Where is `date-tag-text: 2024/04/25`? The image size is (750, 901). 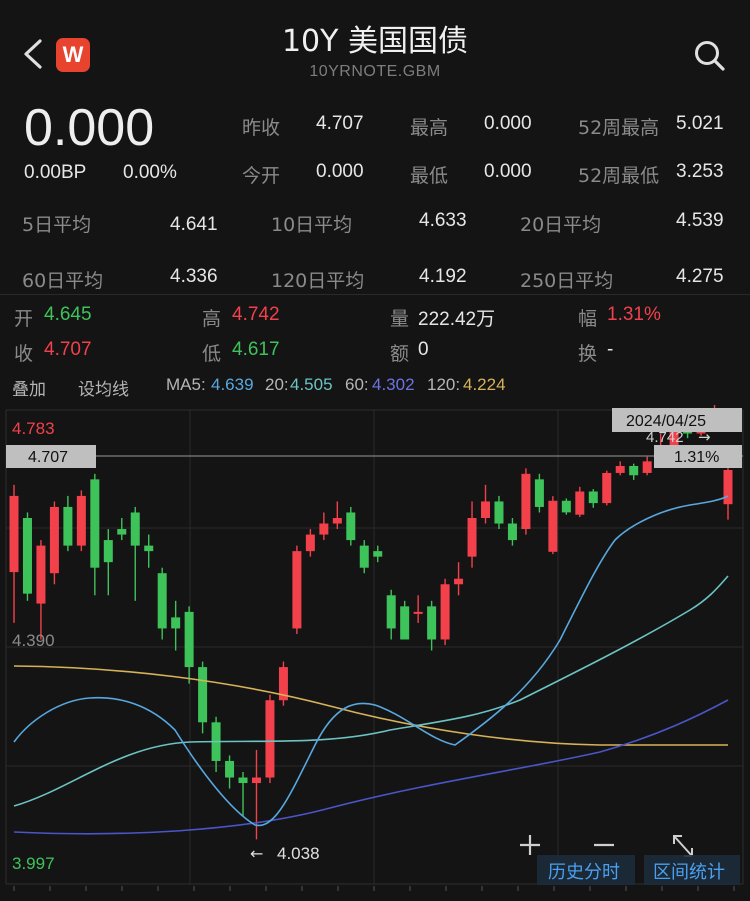 date-tag-text: 2024/04/25 is located at coordinates (666, 421).